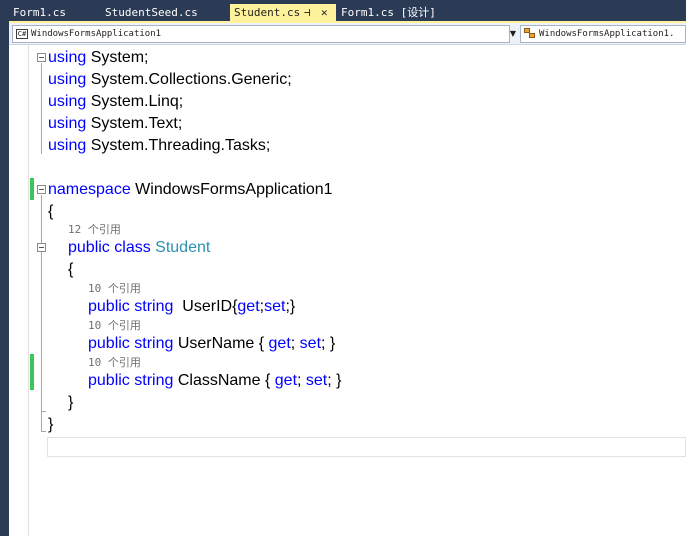 This screenshot has height=536, width=686. I want to click on close-icon: ✕, so click(324, 13).